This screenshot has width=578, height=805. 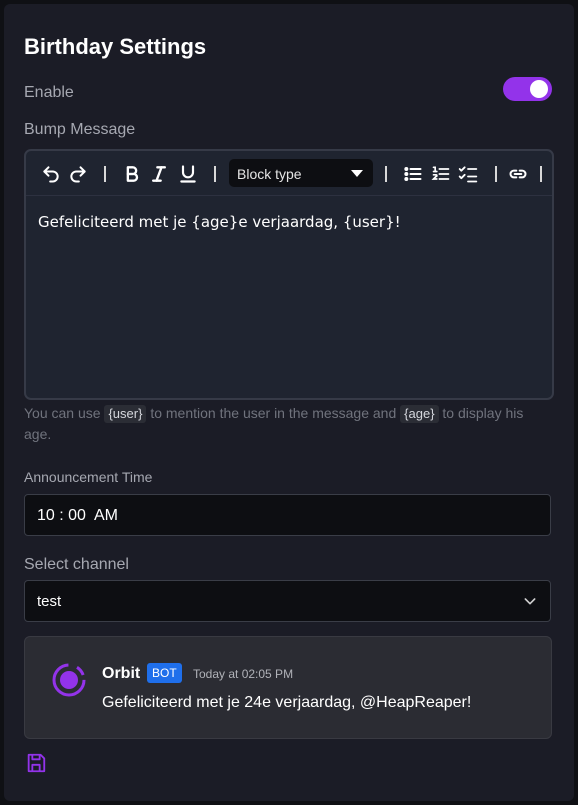 What do you see at coordinates (49, 92) in the screenshot?
I see `enable-label: Enable` at bounding box center [49, 92].